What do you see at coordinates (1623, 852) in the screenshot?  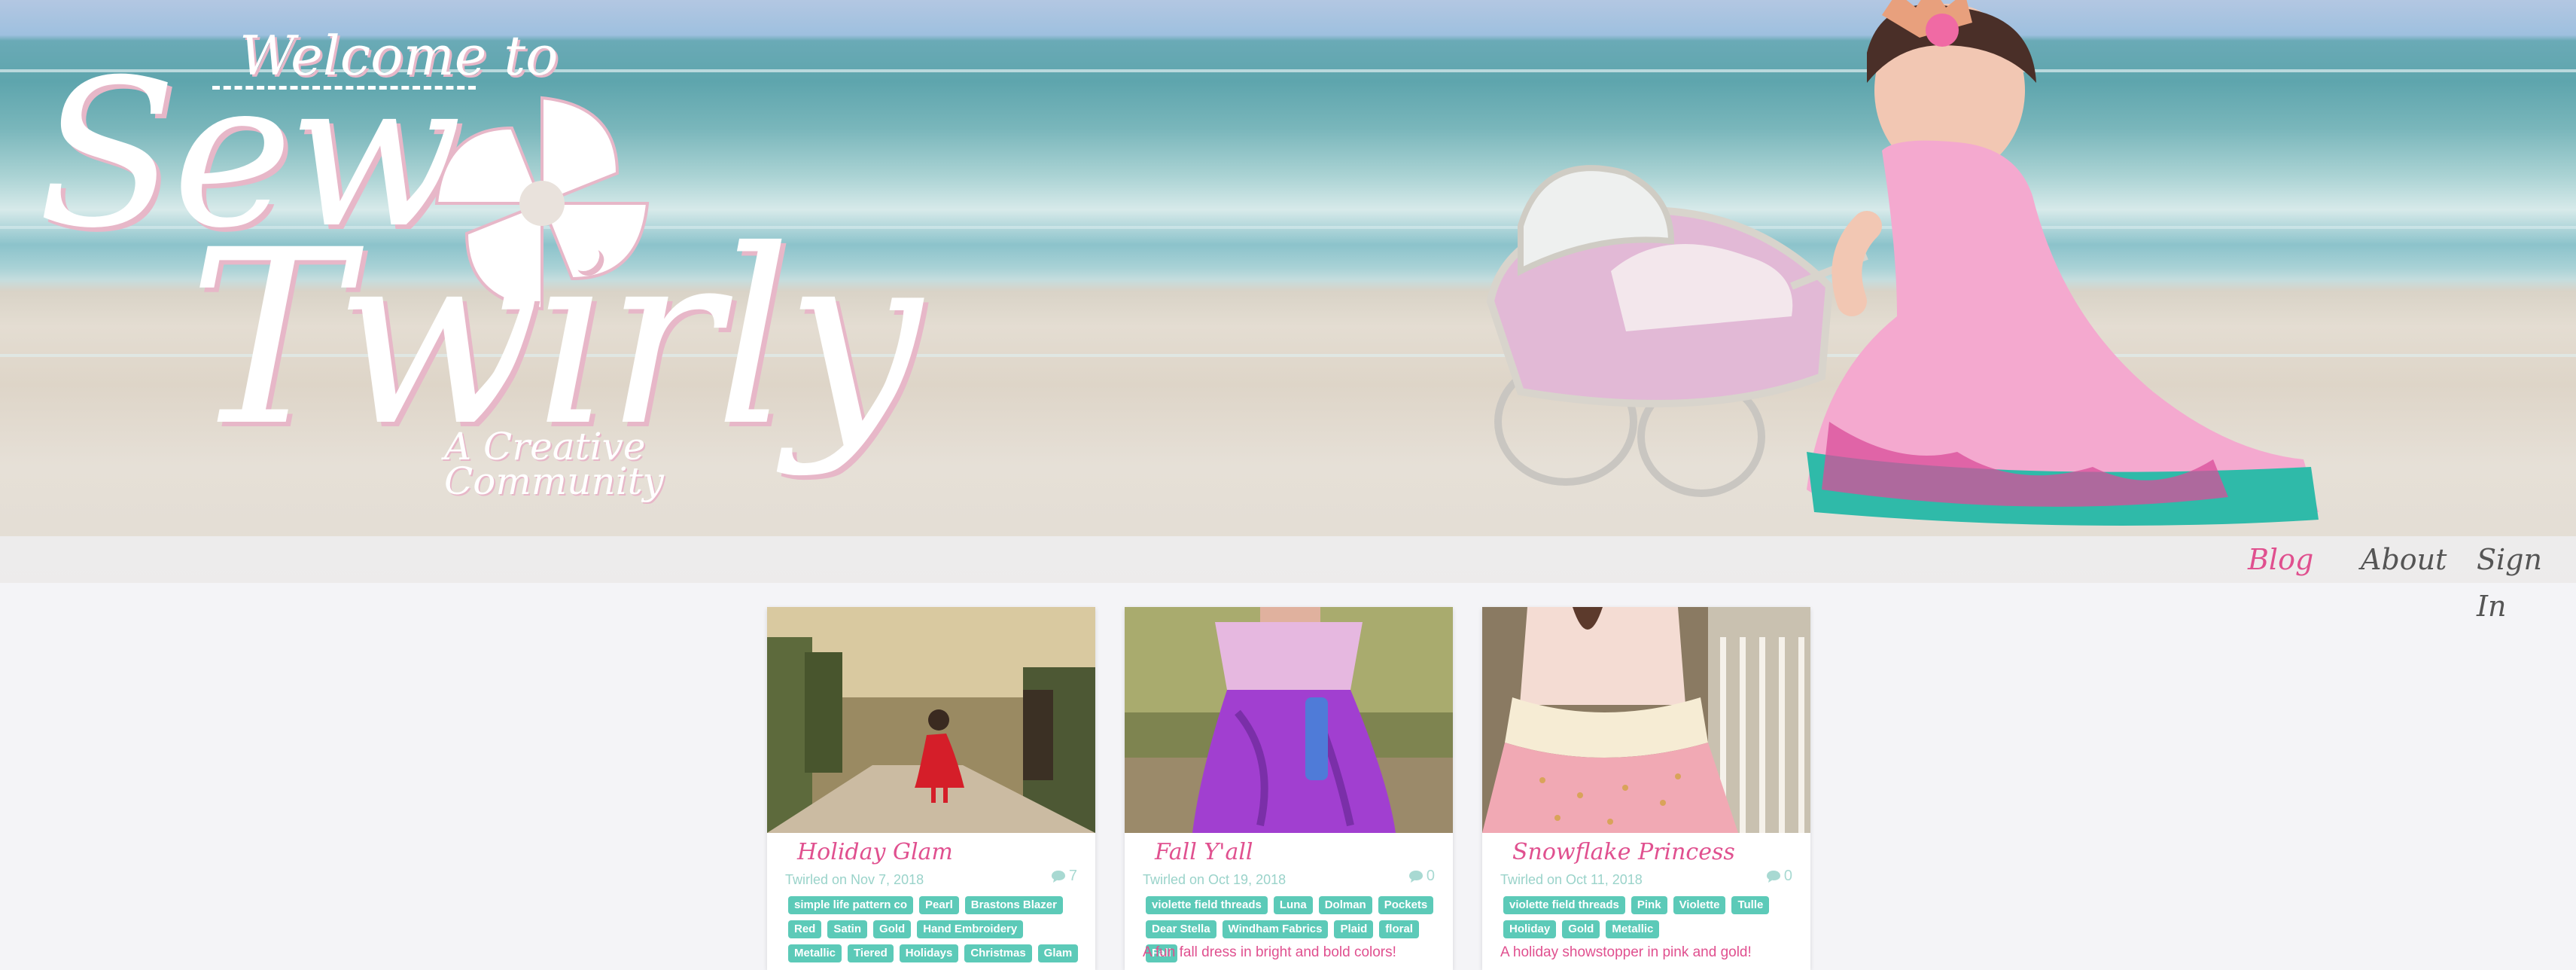 I see `post-title: Snowflake Princess` at bounding box center [1623, 852].